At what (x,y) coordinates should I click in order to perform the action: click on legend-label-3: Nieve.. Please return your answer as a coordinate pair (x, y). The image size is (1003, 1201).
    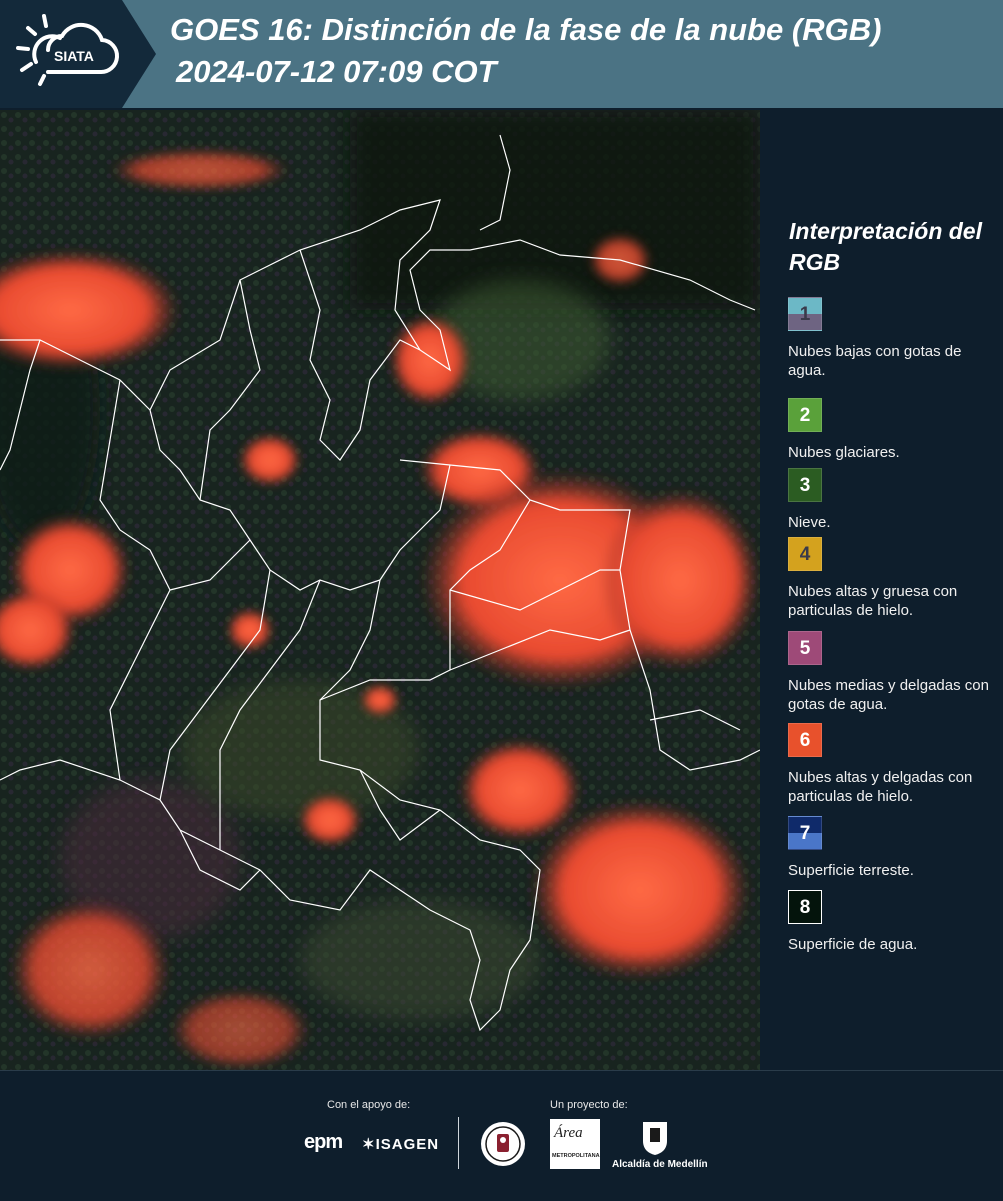
    Looking at the image, I should click on (809, 522).